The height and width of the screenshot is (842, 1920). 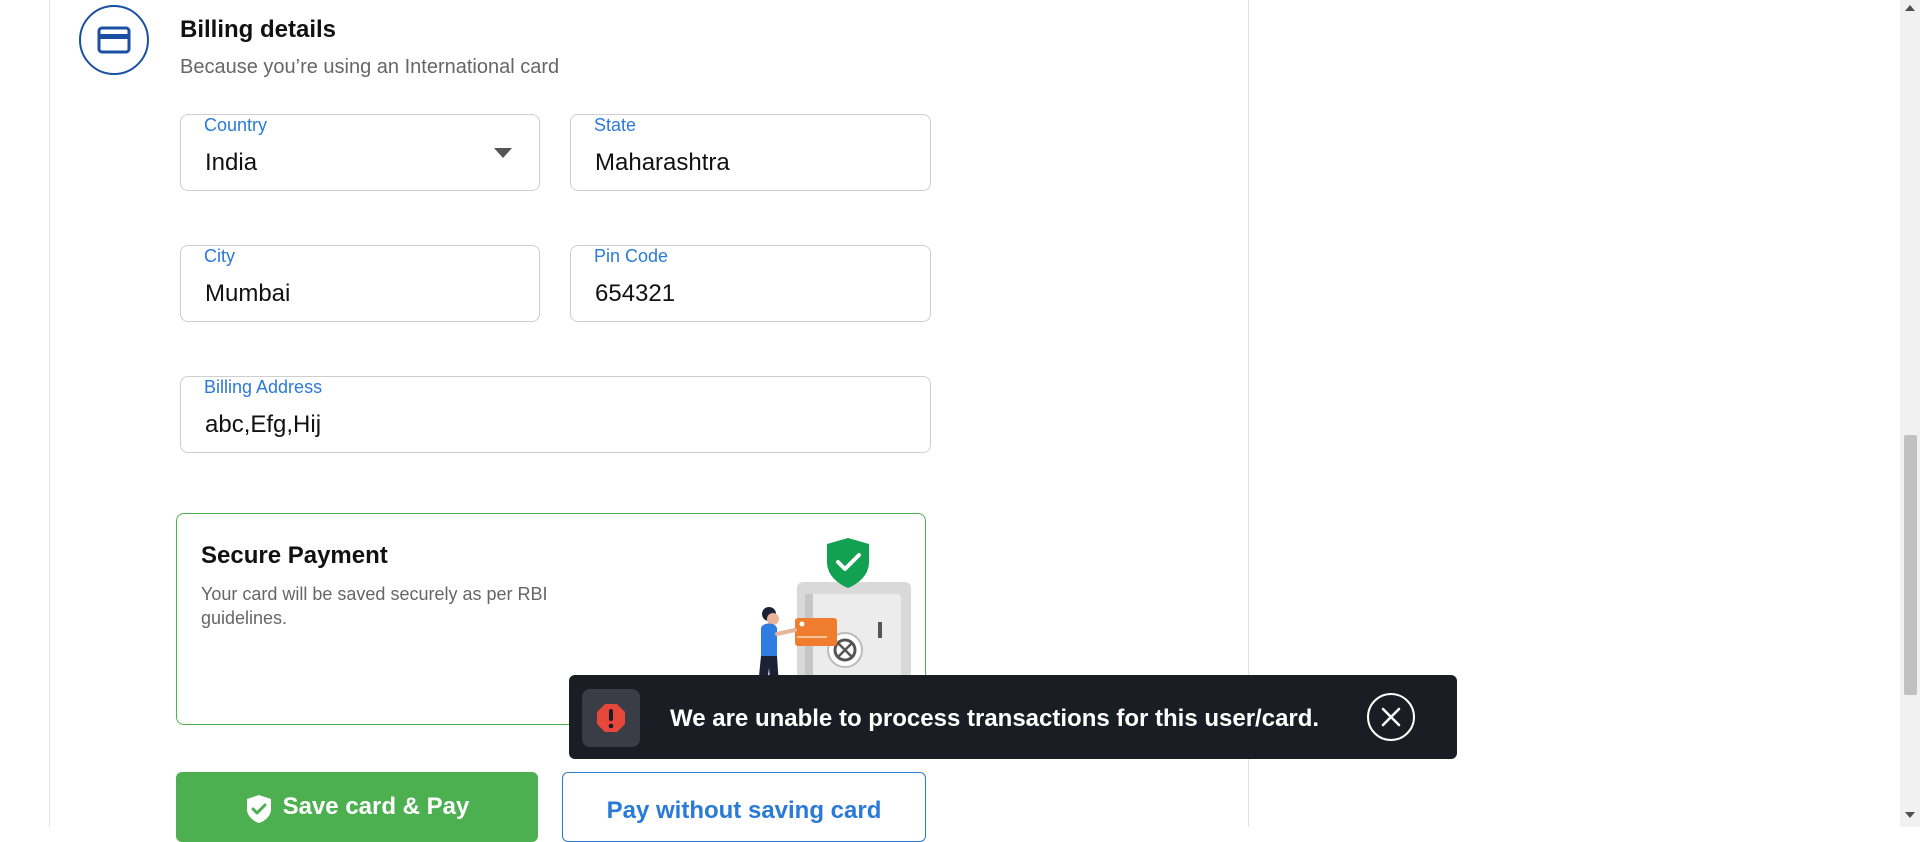 I want to click on pay-without-saving-button: Pay without saving card, so click(x=744, y=807).